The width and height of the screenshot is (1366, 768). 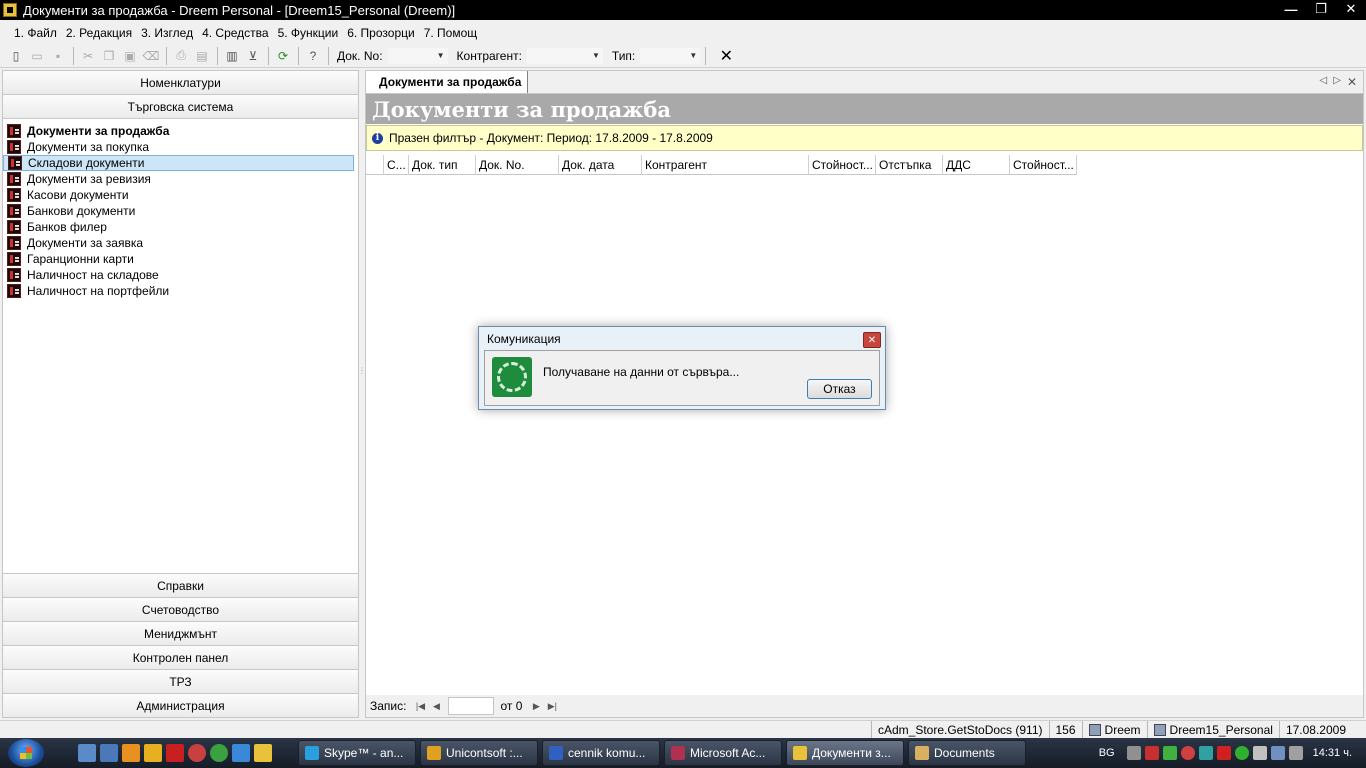 What do you see at coordinates (909, 165) in the screenshot?
I see `column-header: Отстъпка` at bounding box center [909, 165].